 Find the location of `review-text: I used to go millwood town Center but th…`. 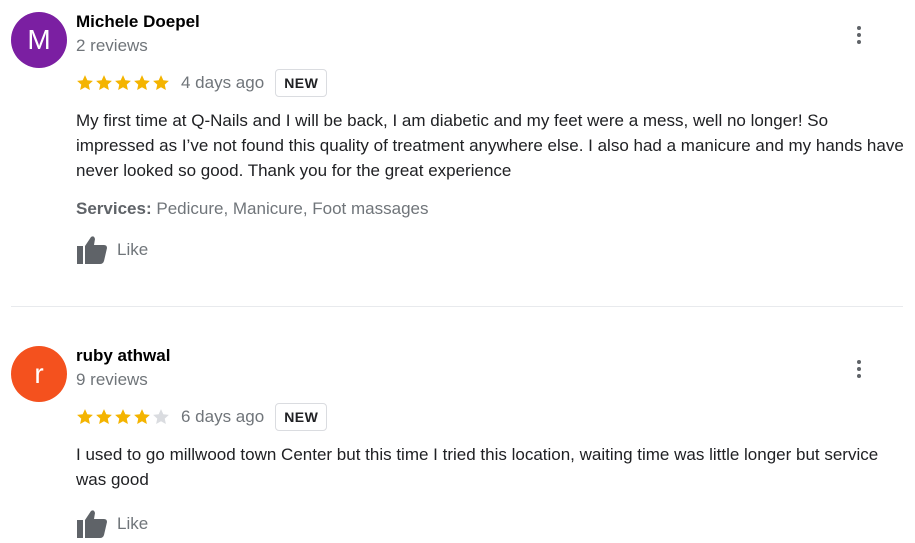

review-text: I used to go millwood town Center but th… is located at coordinates (477, 467).